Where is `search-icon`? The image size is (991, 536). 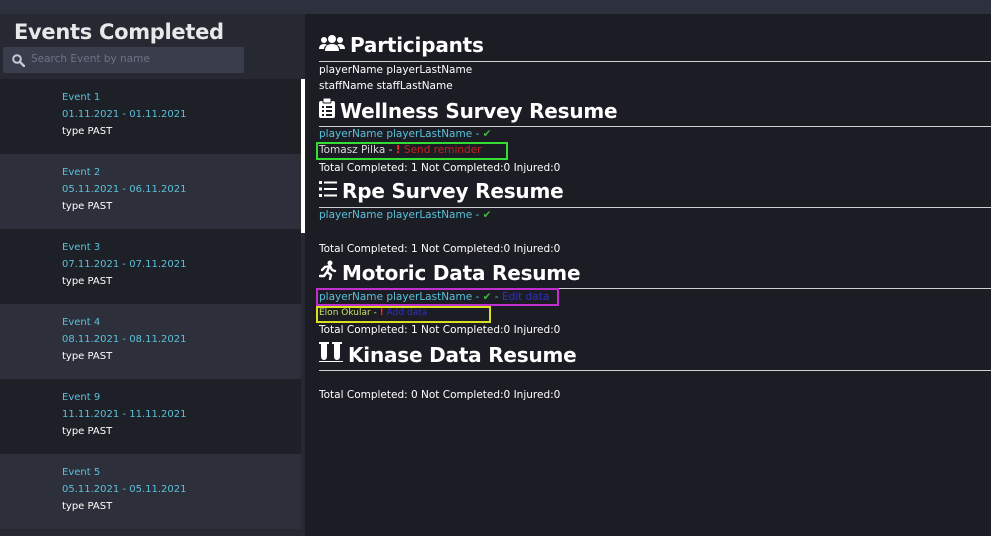
search-icon is located at coordinates (19, 61).